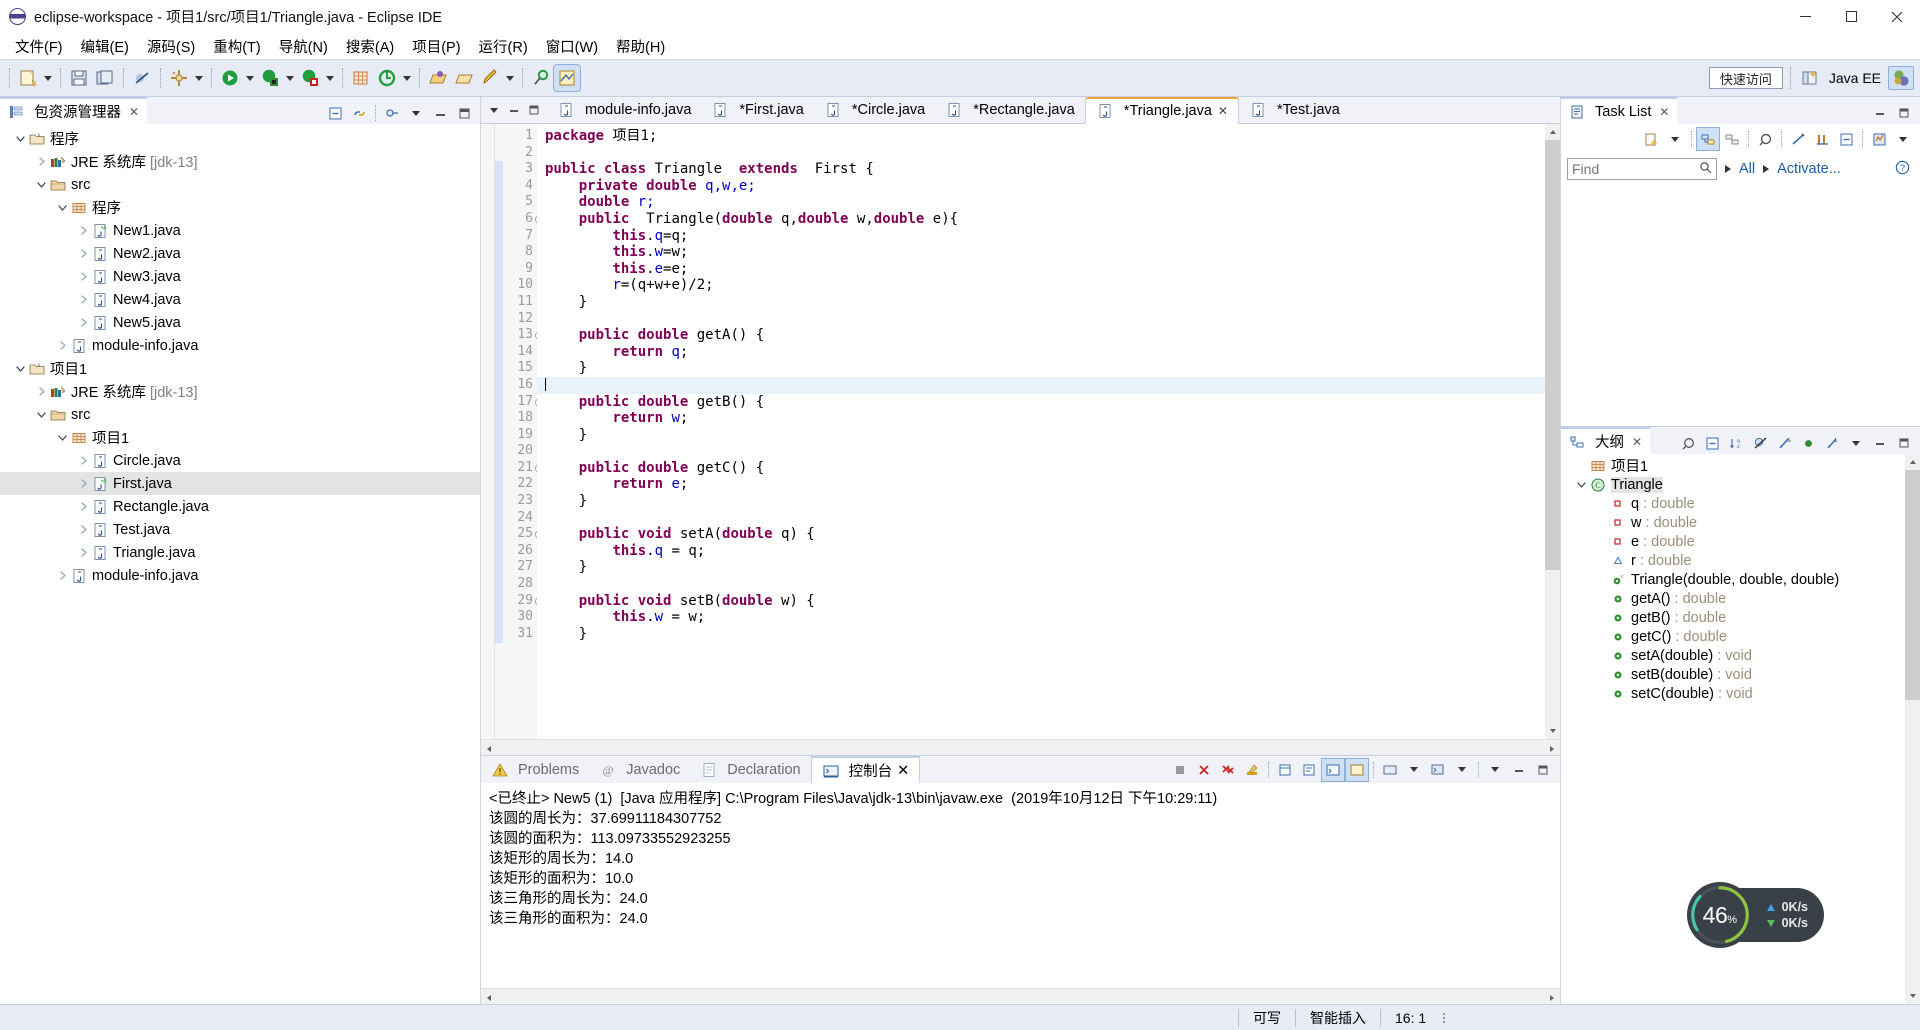 This screenshot has height=1030, width=1920. What do you see at coordinates (171, 46) in the screenshot?
I see `menu-source: 源码(S)` at bounding box center [171, 46].